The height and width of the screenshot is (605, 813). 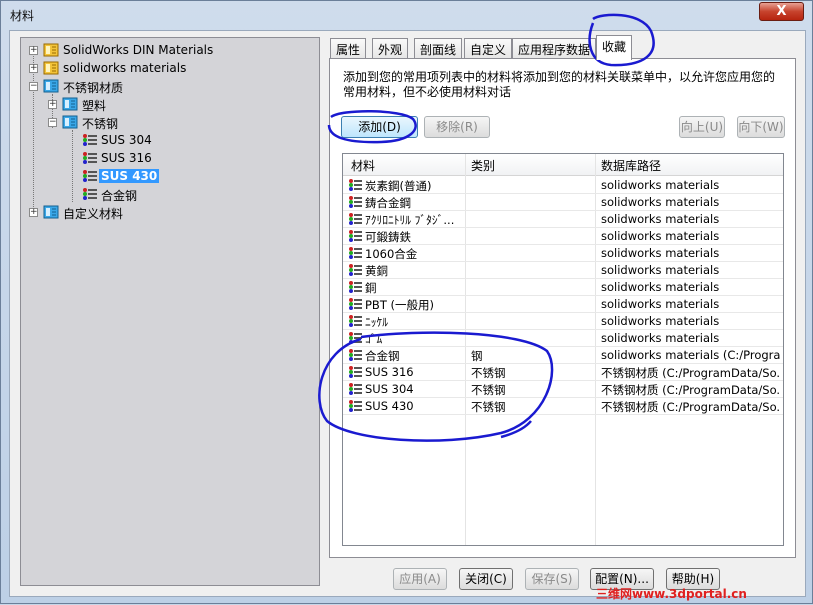 What do you see at coordinates (563, 202) in the screenshot?
I see `table-row: 鋳合金鋼 solidworks materials` at bounding box center [563, 202].